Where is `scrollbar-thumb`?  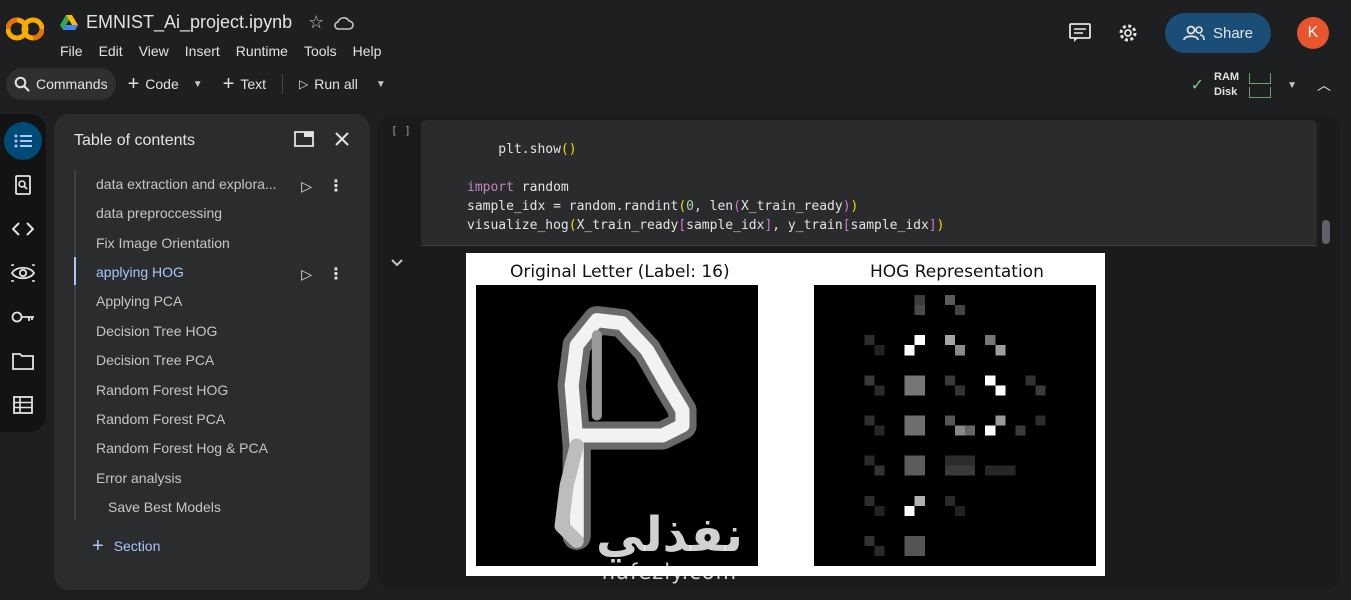 scrollbar-thumb is located at coordinates (1326, 232).